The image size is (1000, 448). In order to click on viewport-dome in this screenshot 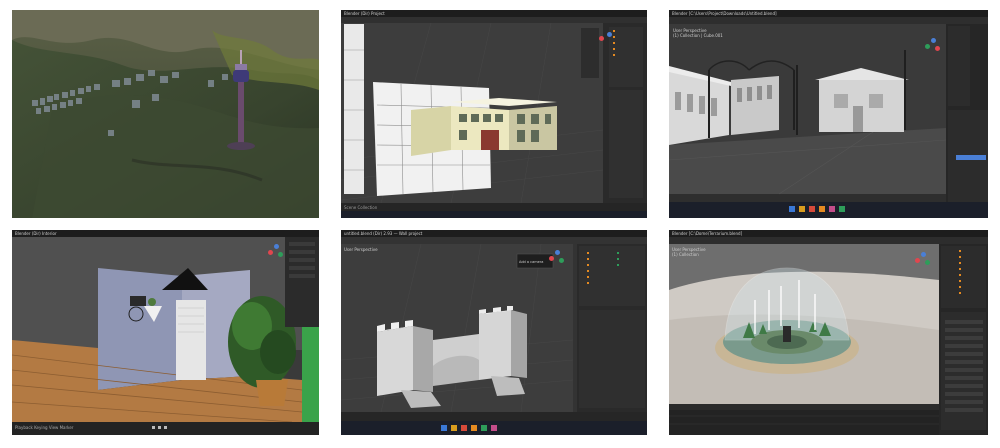, I will do `click(828, 332)`.